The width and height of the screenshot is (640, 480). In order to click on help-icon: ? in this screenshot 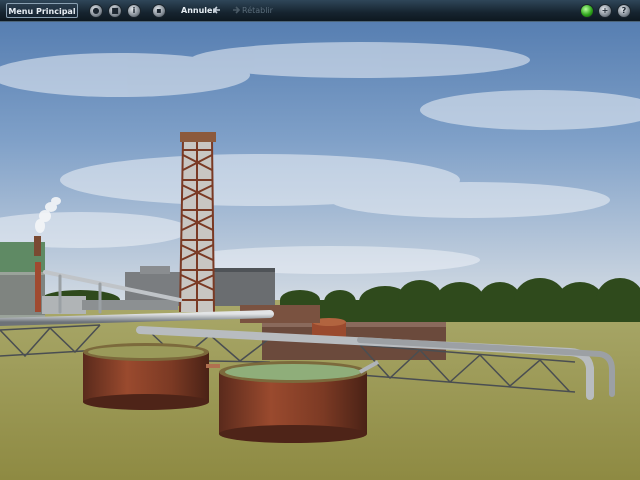, I will do `click(624, 11)`.